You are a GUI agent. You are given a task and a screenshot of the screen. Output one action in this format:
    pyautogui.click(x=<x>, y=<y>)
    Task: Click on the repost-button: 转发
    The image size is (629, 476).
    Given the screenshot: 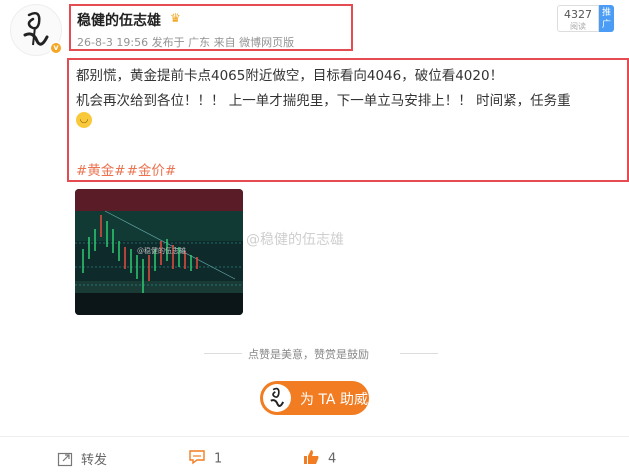 What is the action you would take?
    pyautogui.click(x=82, y=460)
    